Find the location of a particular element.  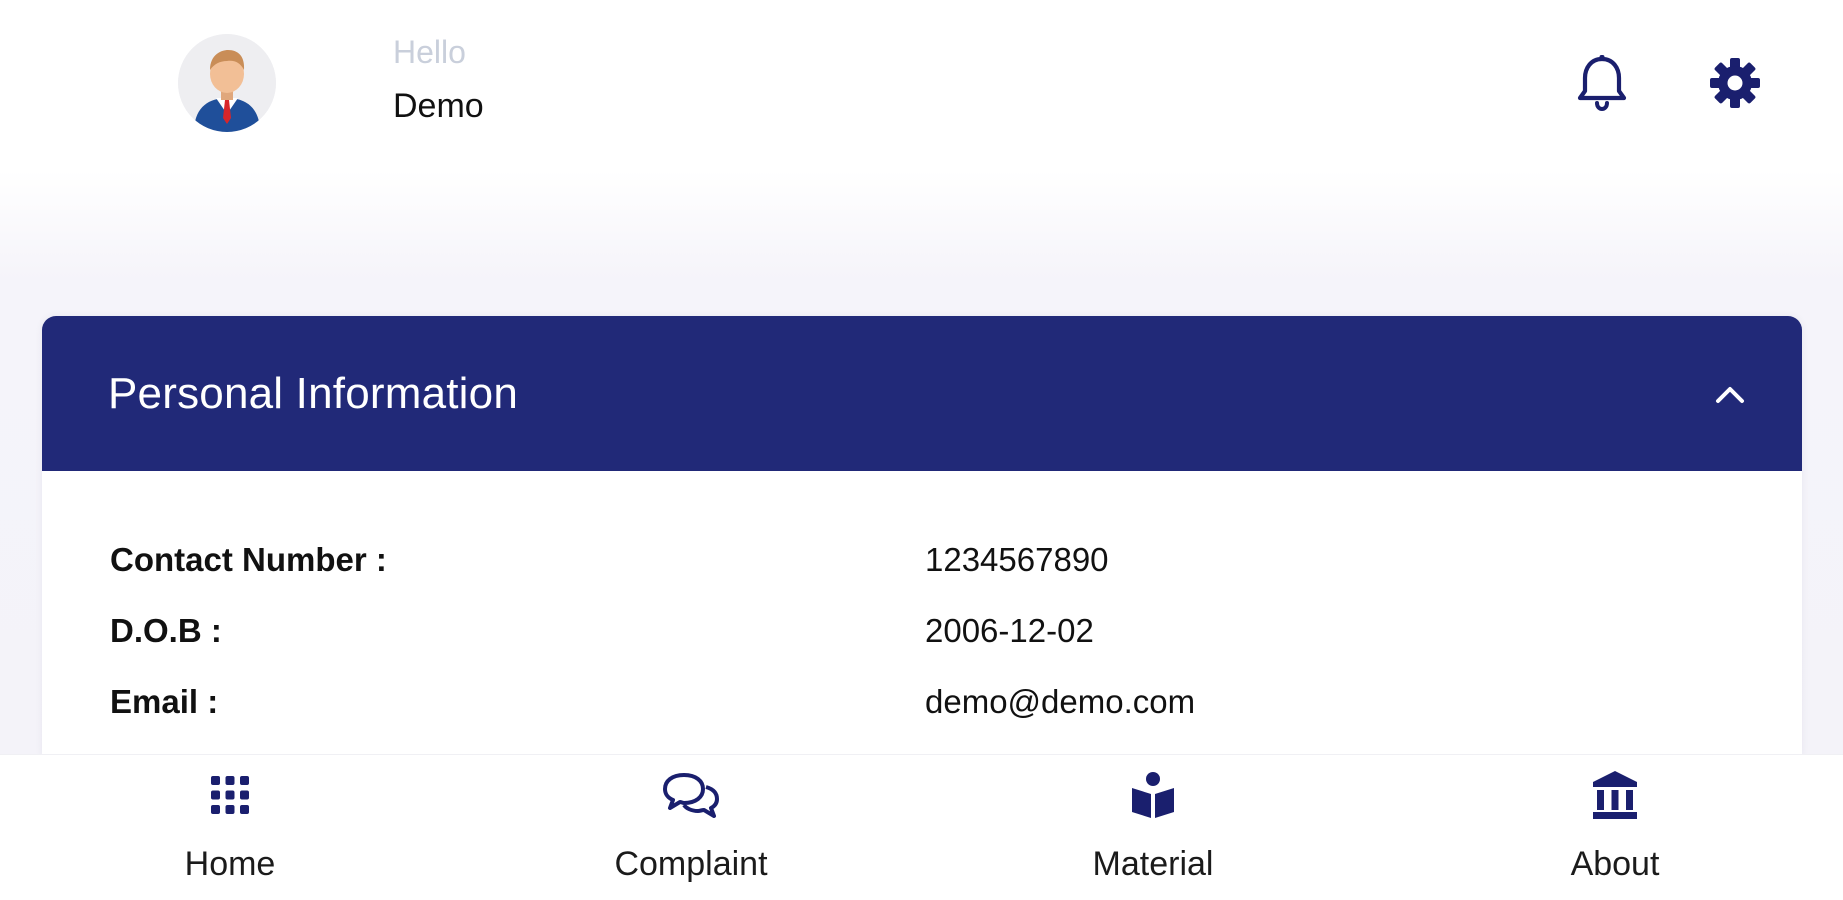

user-name: Demo is located at coordinates (438, 106).